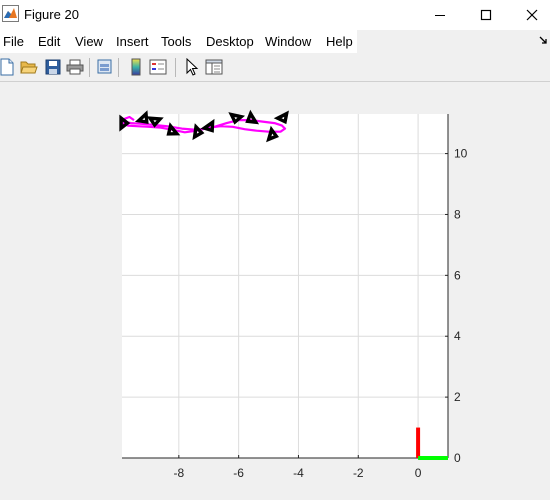 Image resolution: width=550 pixels, height=500 pixels. I want to click on save-icon, so click(53, 67).